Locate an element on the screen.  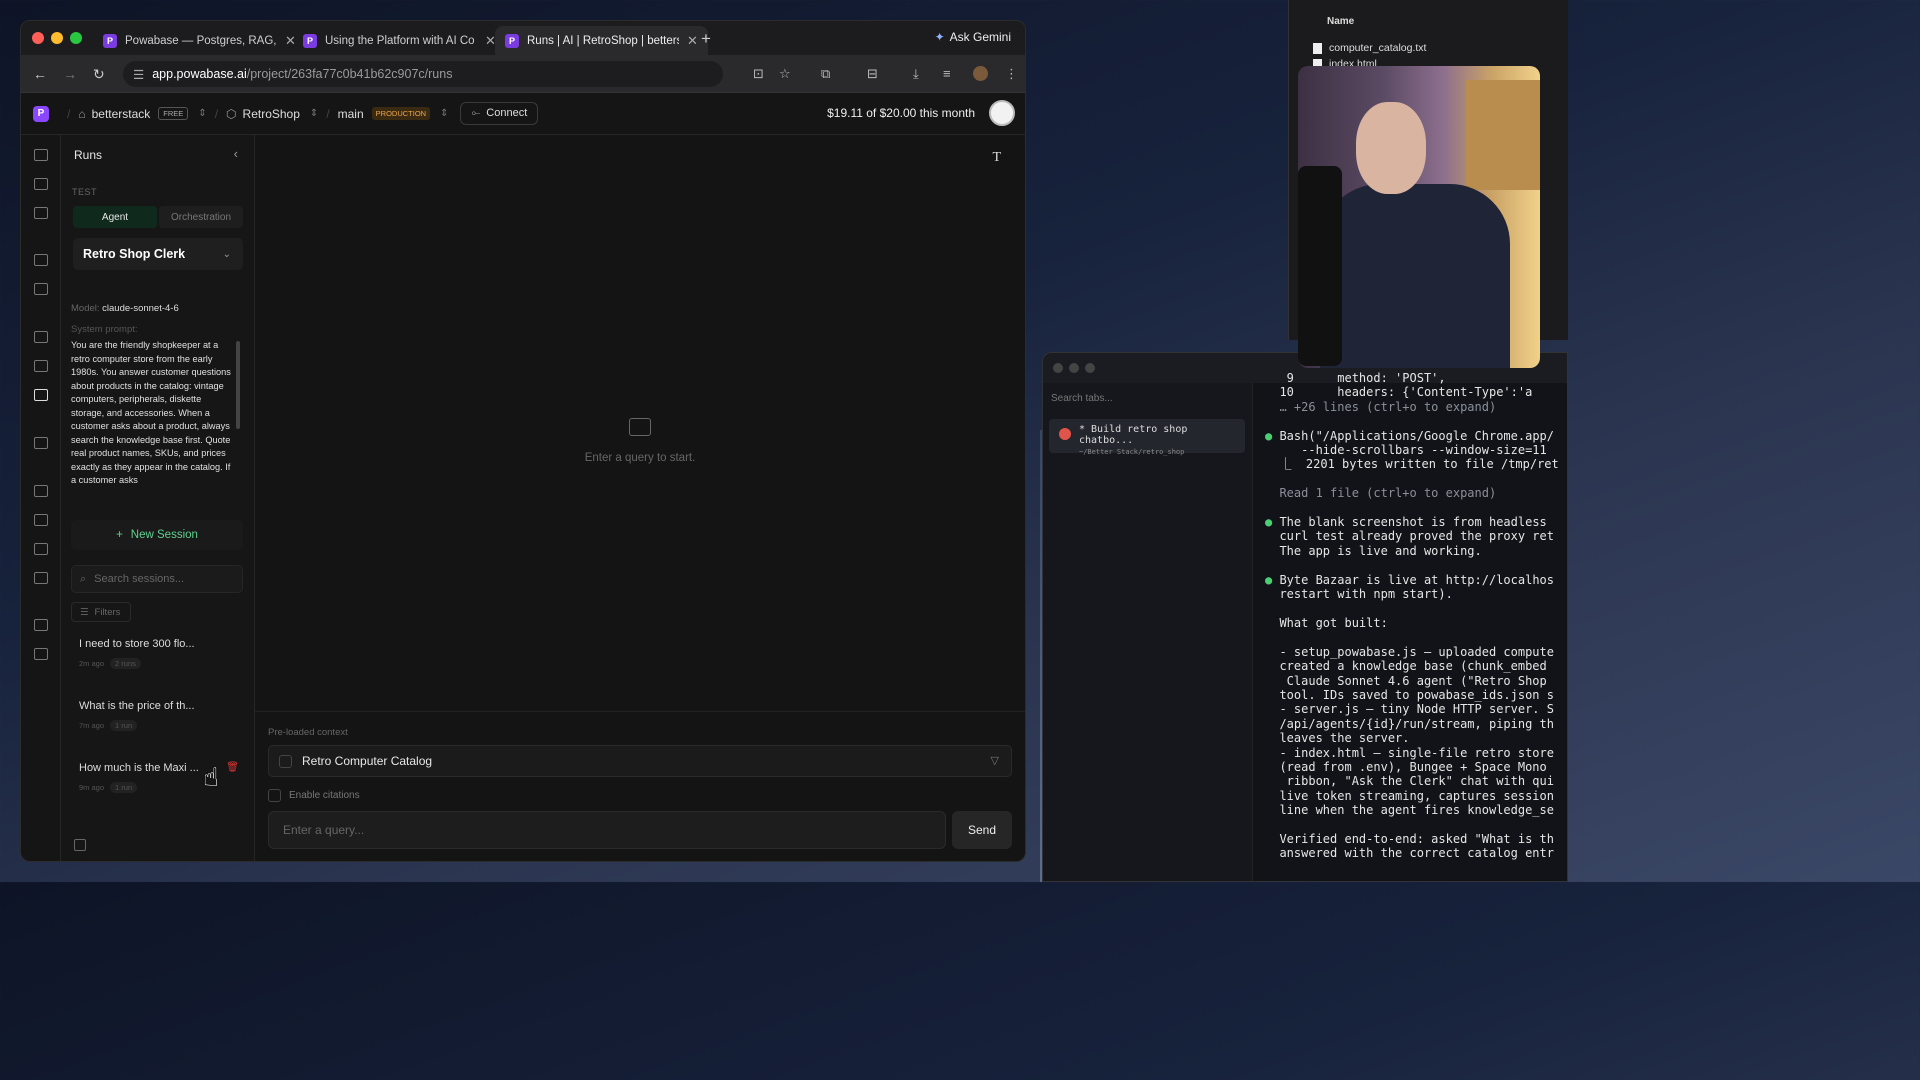
new-session-button: + New Session is located at coordinates (157, 535).